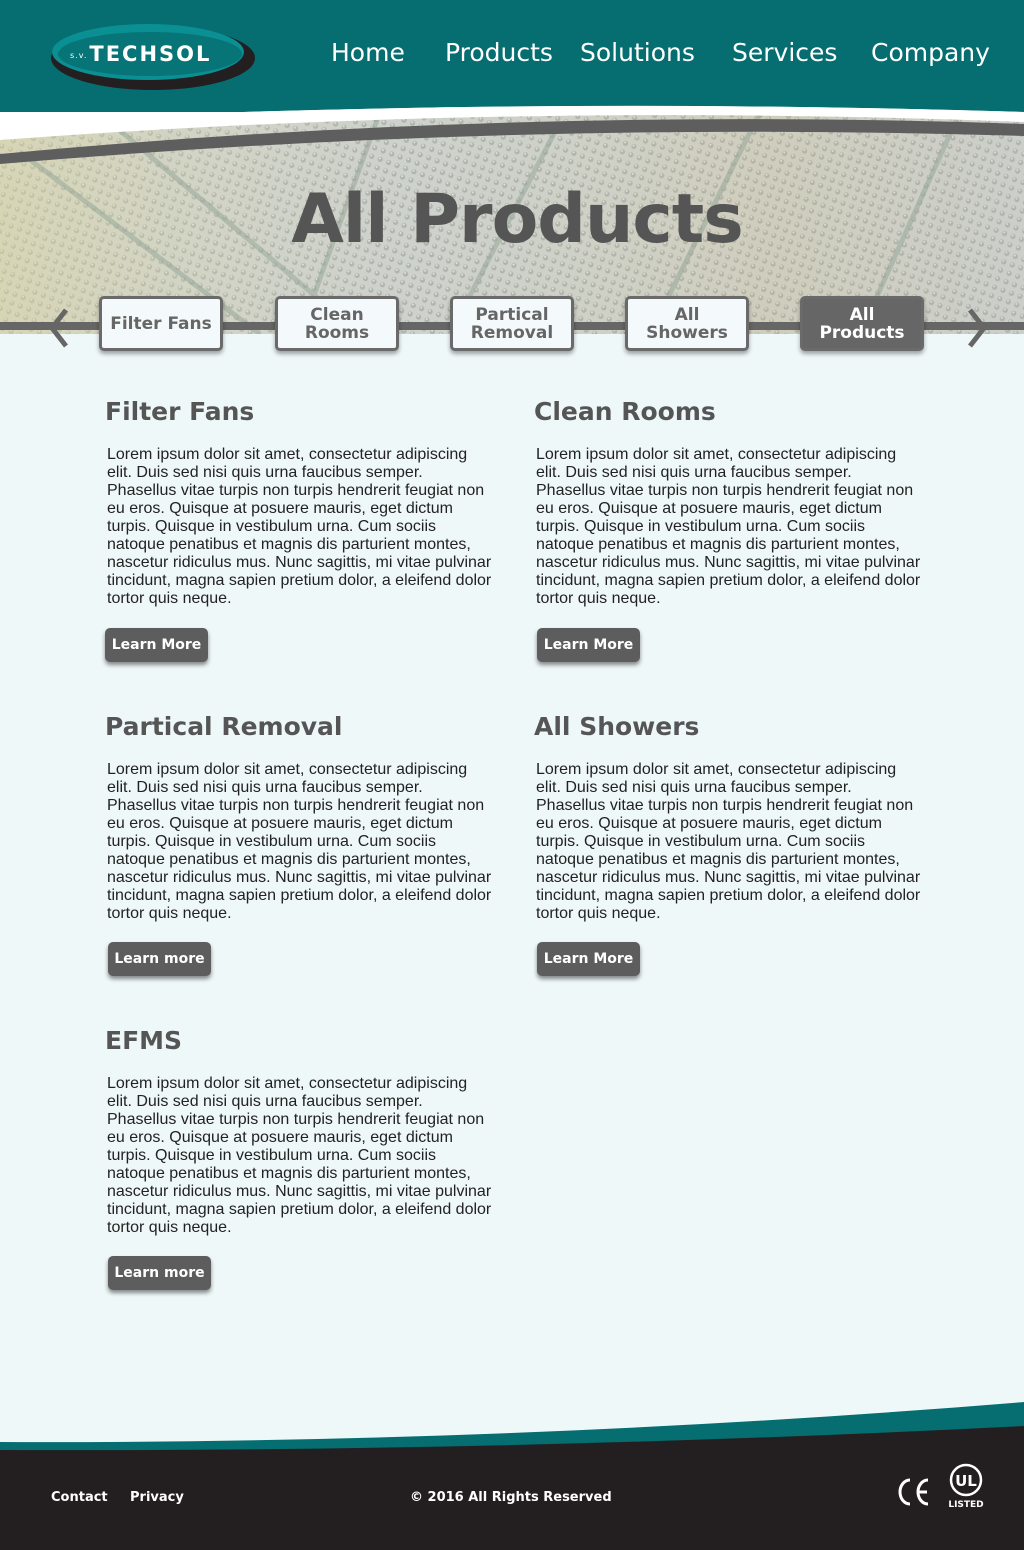 This screenshot has height=1550, width=1024. I want to click on chevron-right-icon, so click(977, 328).